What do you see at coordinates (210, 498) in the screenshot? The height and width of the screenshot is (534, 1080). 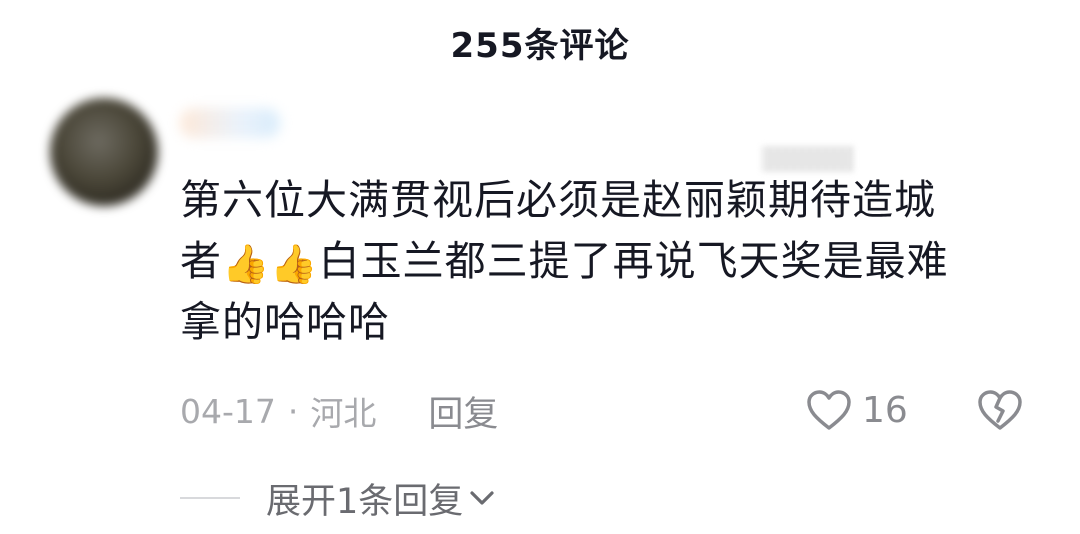 I see `divider` at bounding box center [210, 498].